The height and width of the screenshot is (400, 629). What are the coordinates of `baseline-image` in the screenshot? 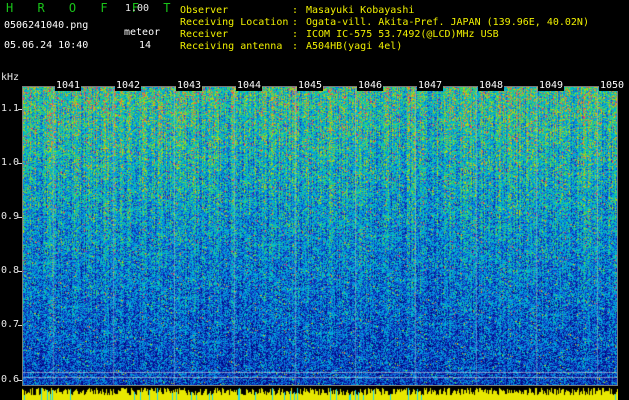 It's located at (320, 393).